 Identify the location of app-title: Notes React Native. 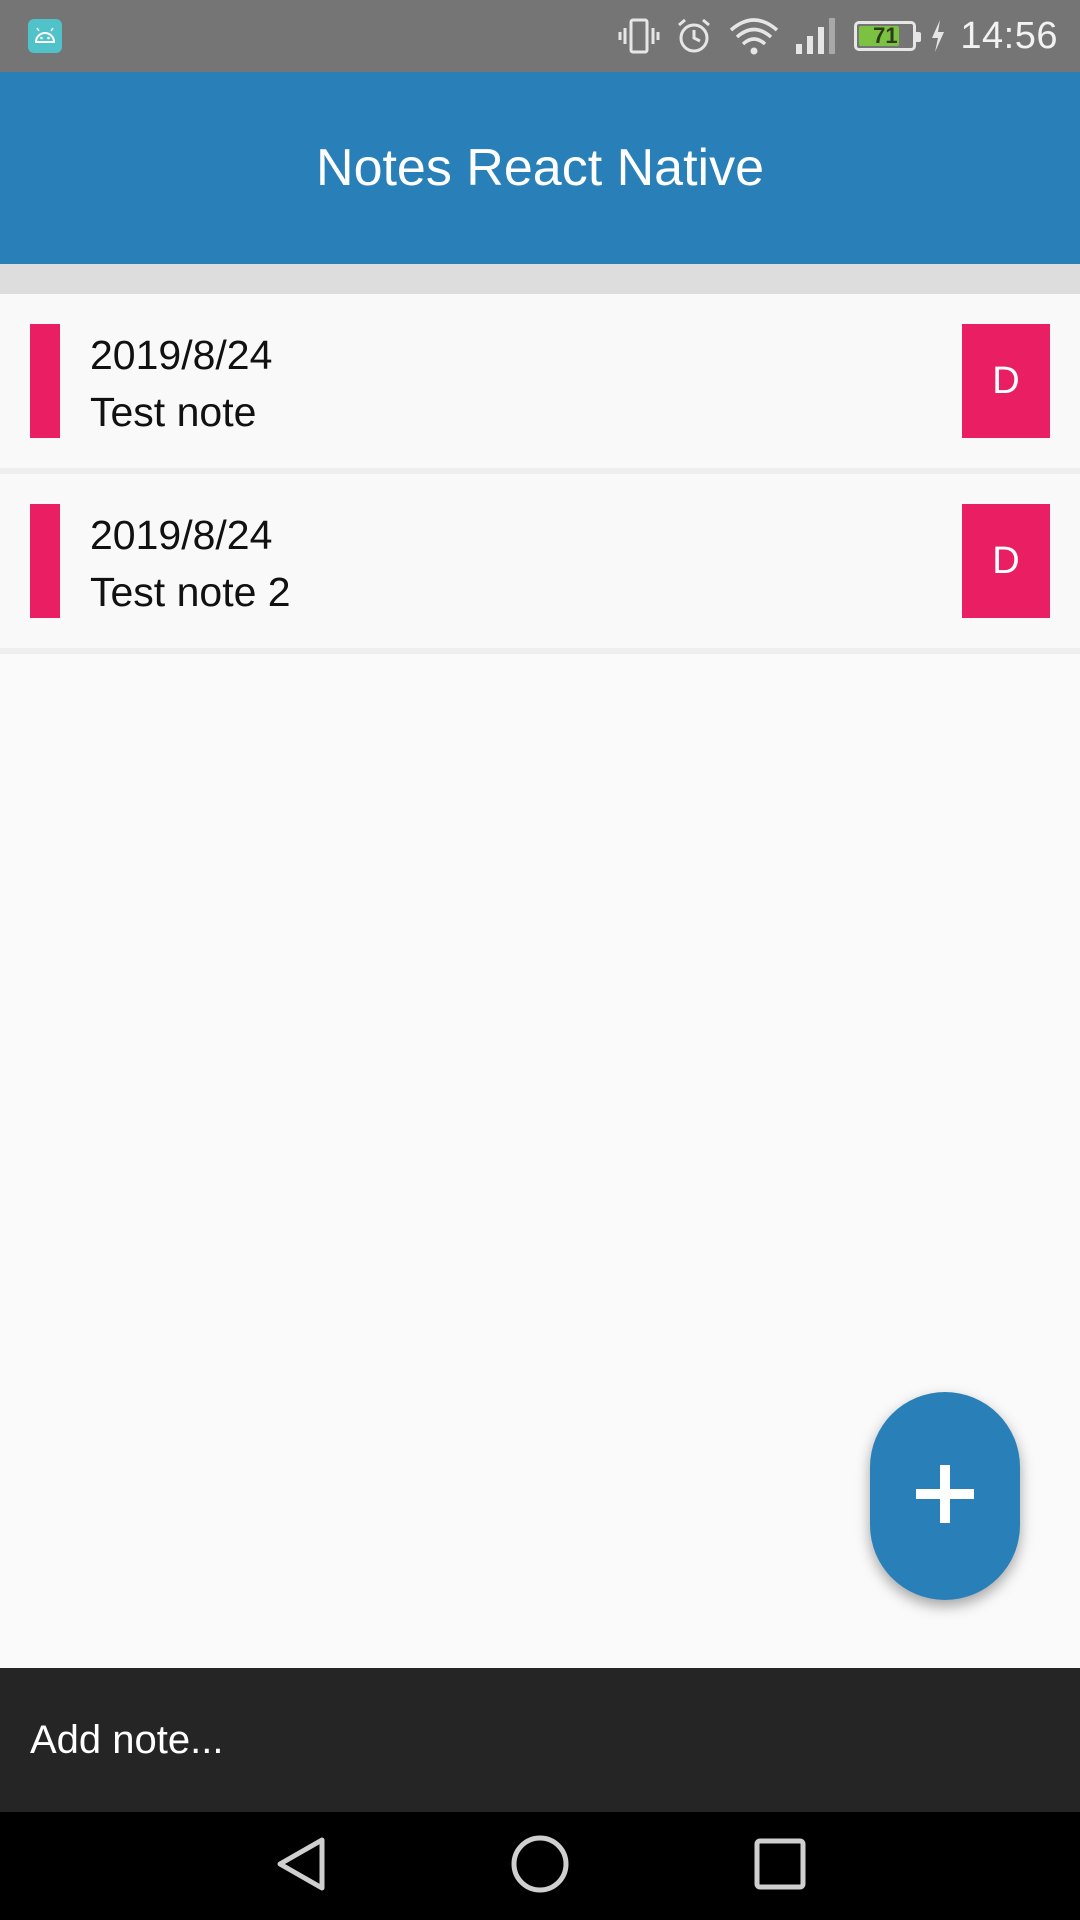
(540, 168).